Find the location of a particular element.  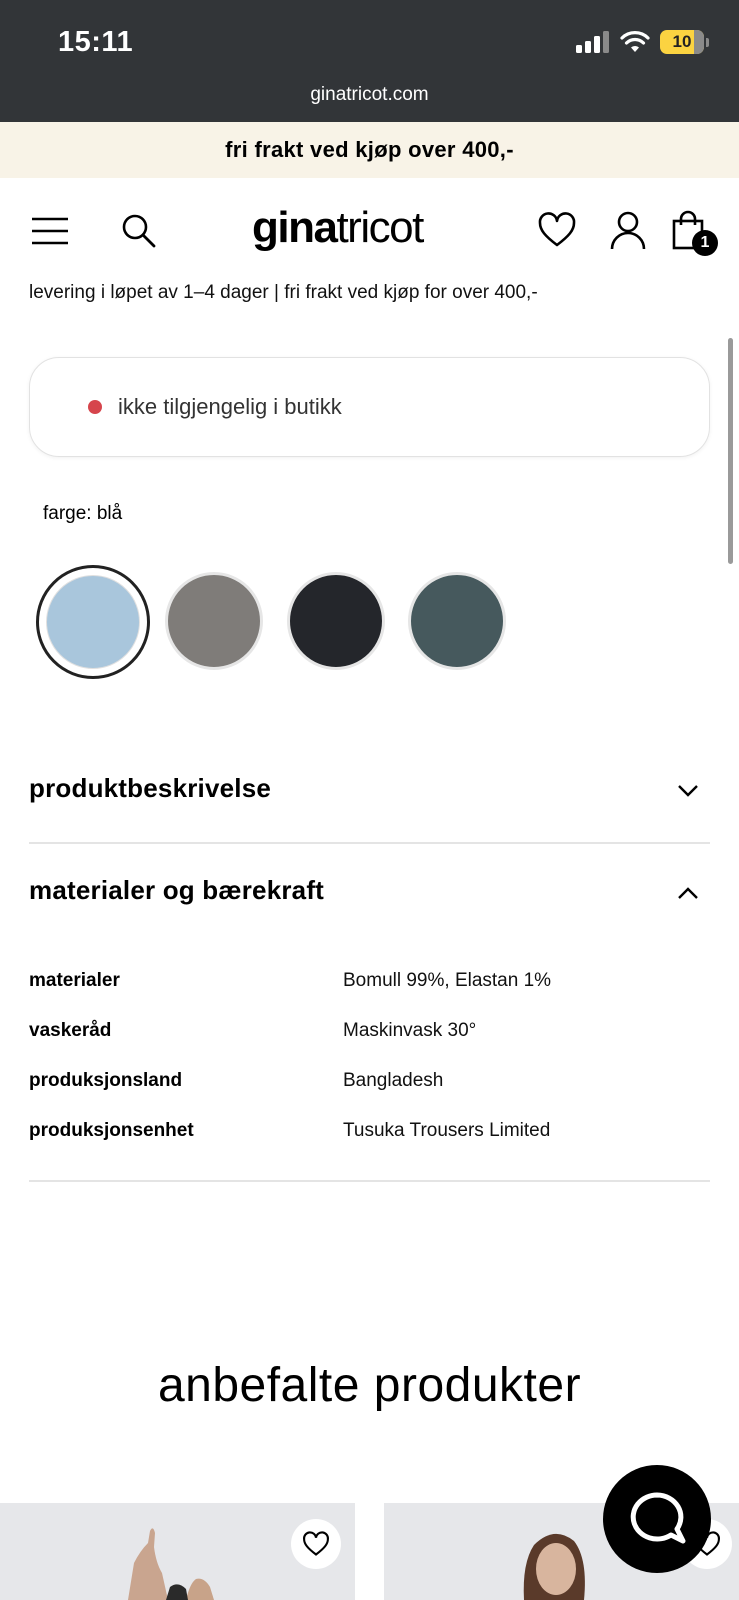

product-card is located at coordinates (177, 1551).